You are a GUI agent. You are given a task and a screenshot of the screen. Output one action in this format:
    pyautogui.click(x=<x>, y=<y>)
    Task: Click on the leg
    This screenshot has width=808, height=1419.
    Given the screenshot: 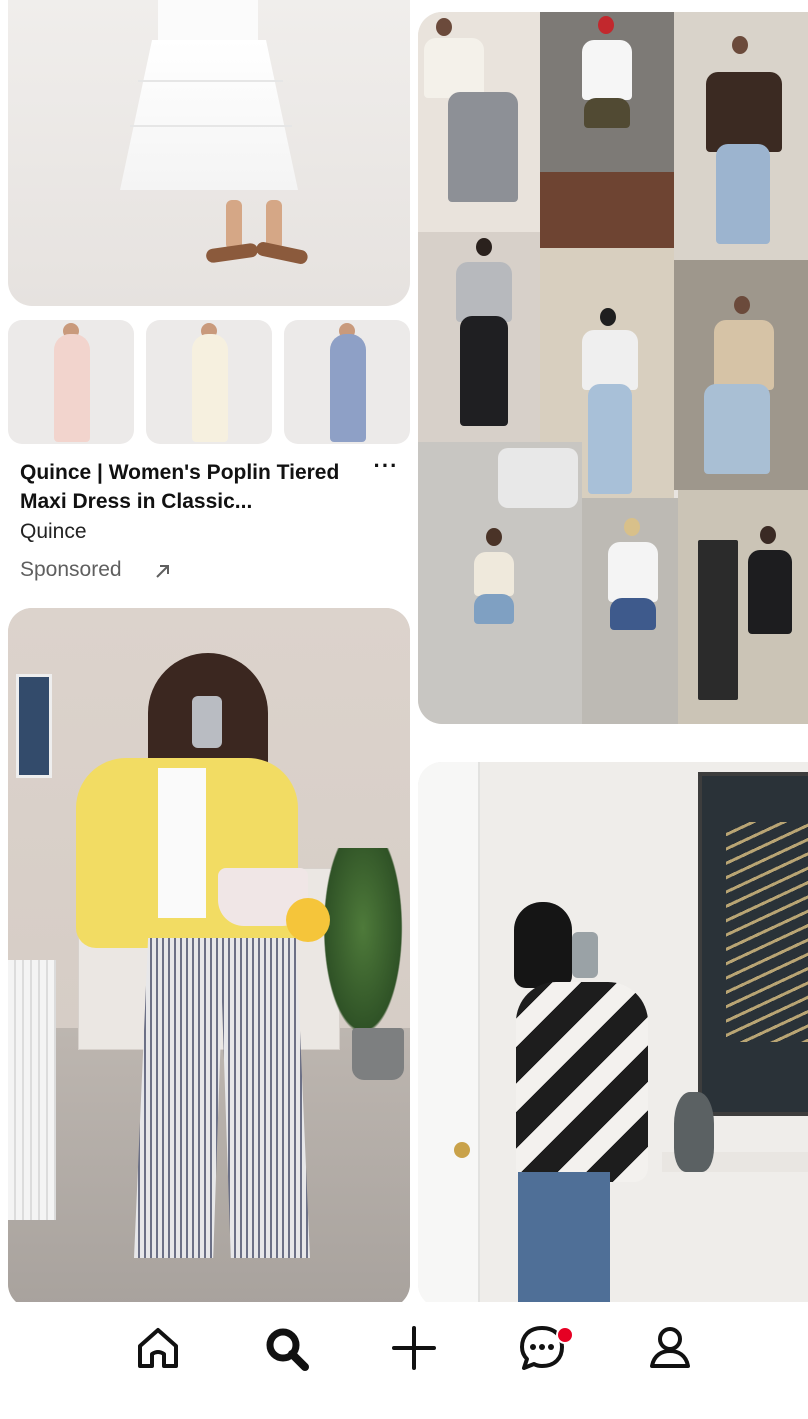 What is the action you would take?
    pyautogui.click(x=234, y=225)
    